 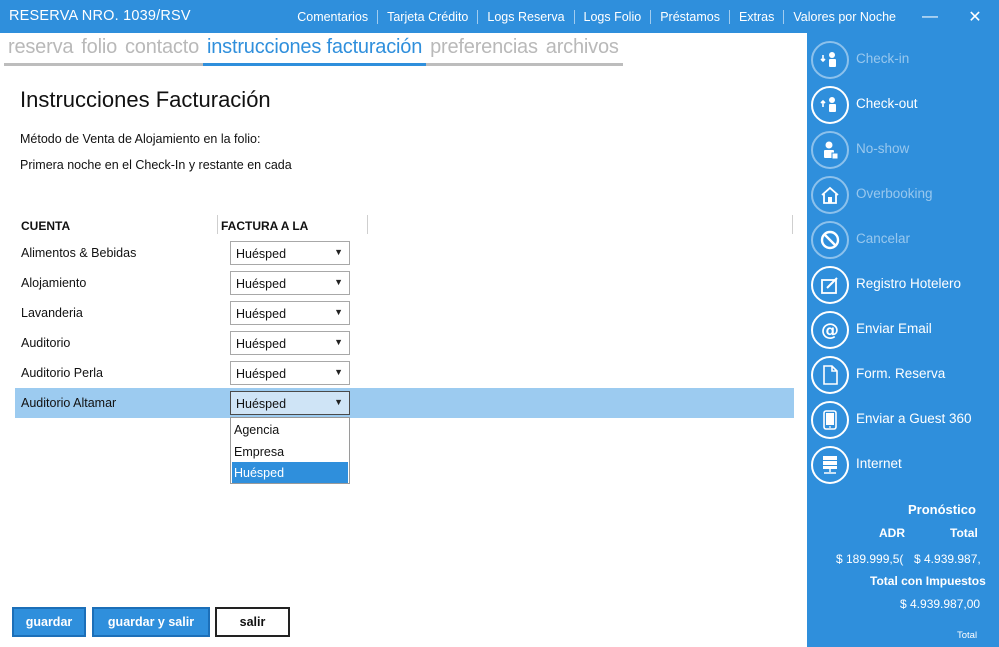 I want to click on account-name: Auditorio Perla, so click(x=62, y=373).